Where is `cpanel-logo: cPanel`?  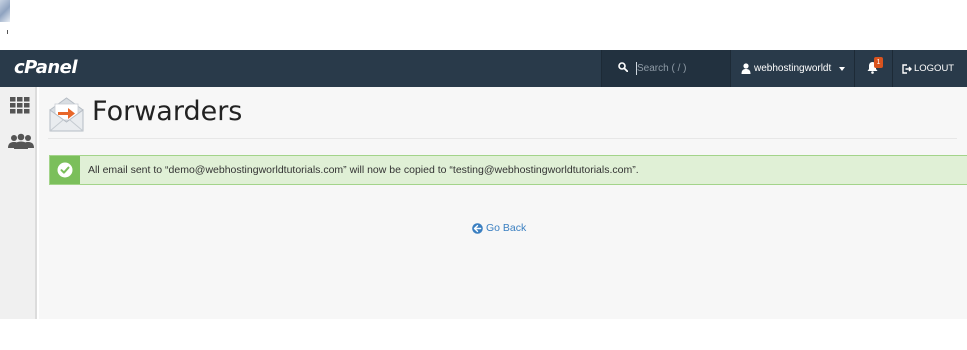
cpanel-logo: cPanel is located at coordinates (46, 67).